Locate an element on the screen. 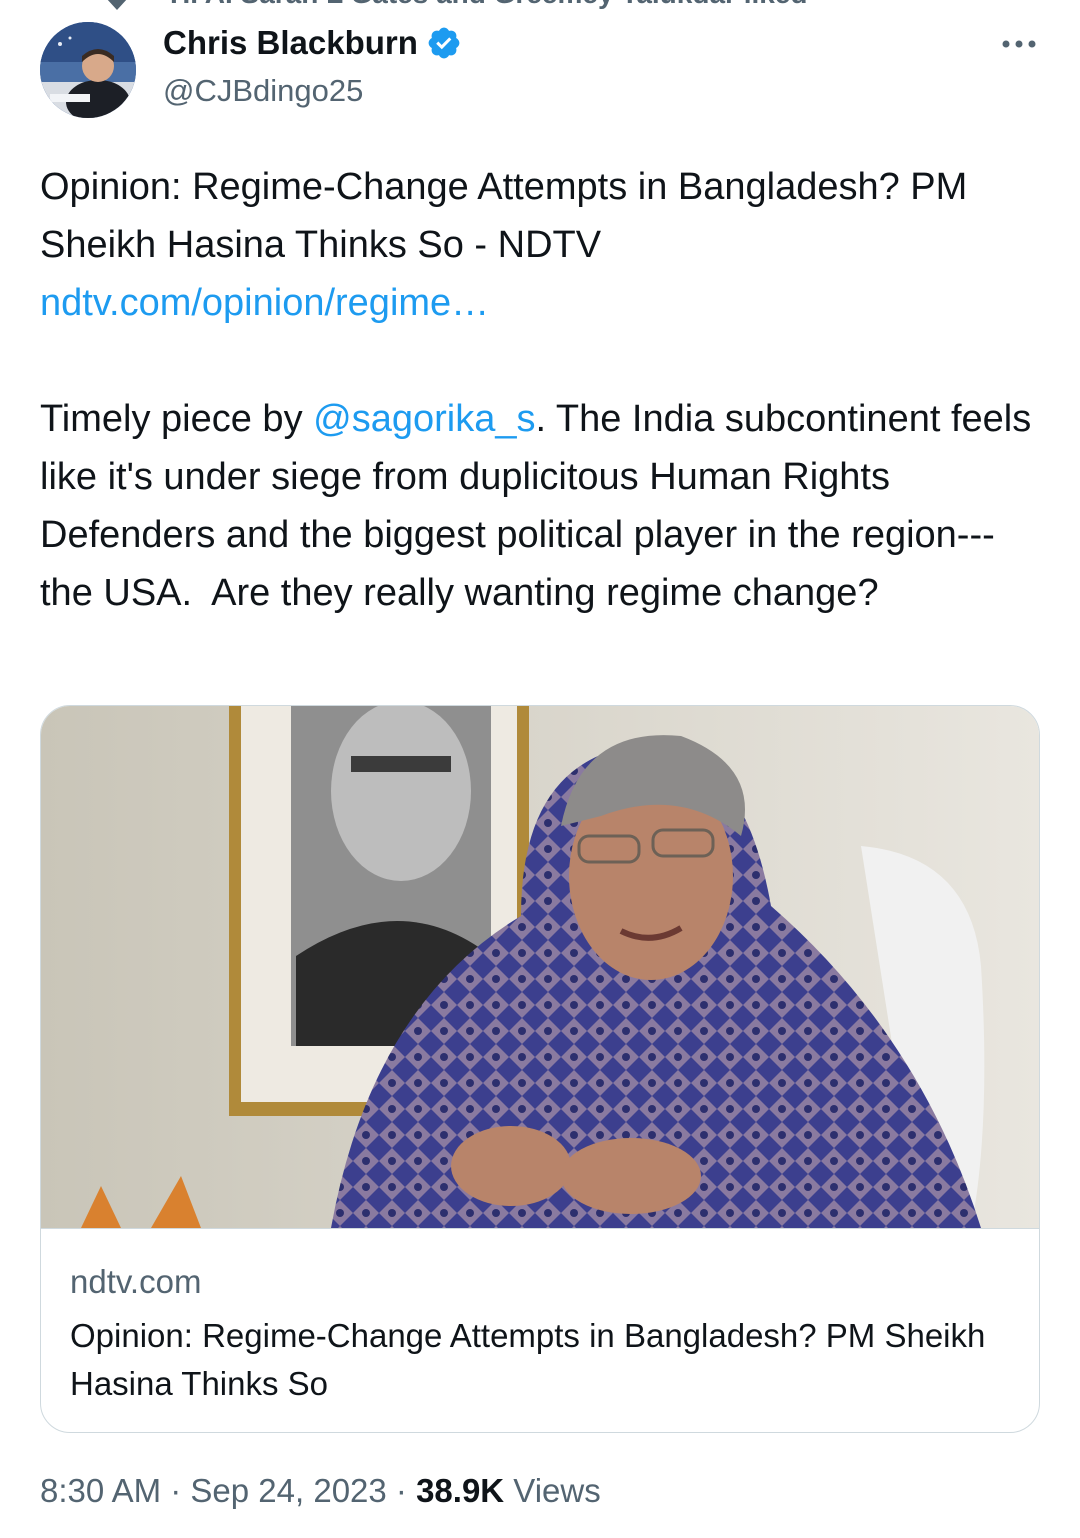  card-domain: ndtv.com is located at coordinates (136, 1281).